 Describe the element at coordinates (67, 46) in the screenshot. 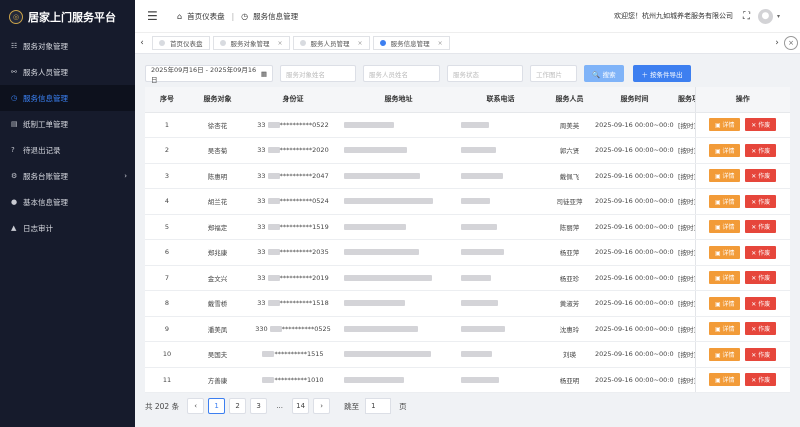

I see `sidebar-item: ☷ 服务对象管理` at that location.